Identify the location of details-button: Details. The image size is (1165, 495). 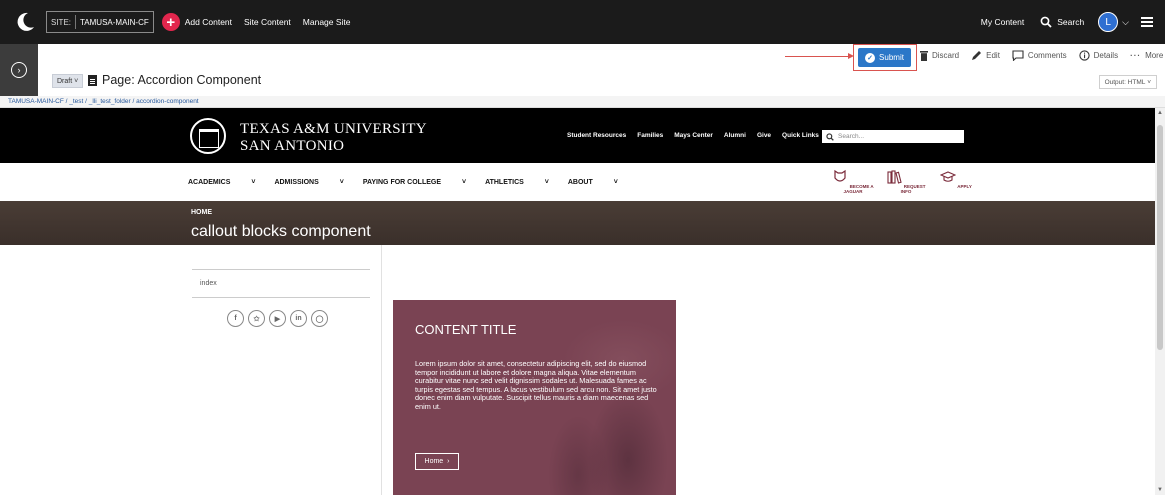
(1098, 55).